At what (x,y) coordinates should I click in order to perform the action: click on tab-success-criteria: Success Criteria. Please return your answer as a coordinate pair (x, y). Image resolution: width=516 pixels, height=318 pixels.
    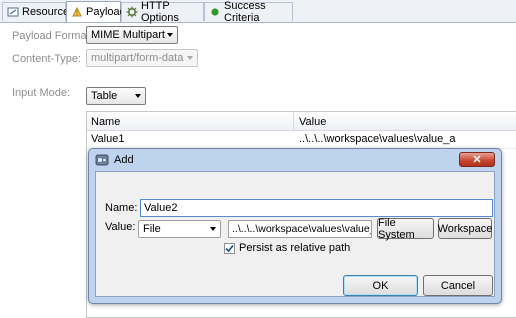
    Looking at the image, I should click on (248, 12).